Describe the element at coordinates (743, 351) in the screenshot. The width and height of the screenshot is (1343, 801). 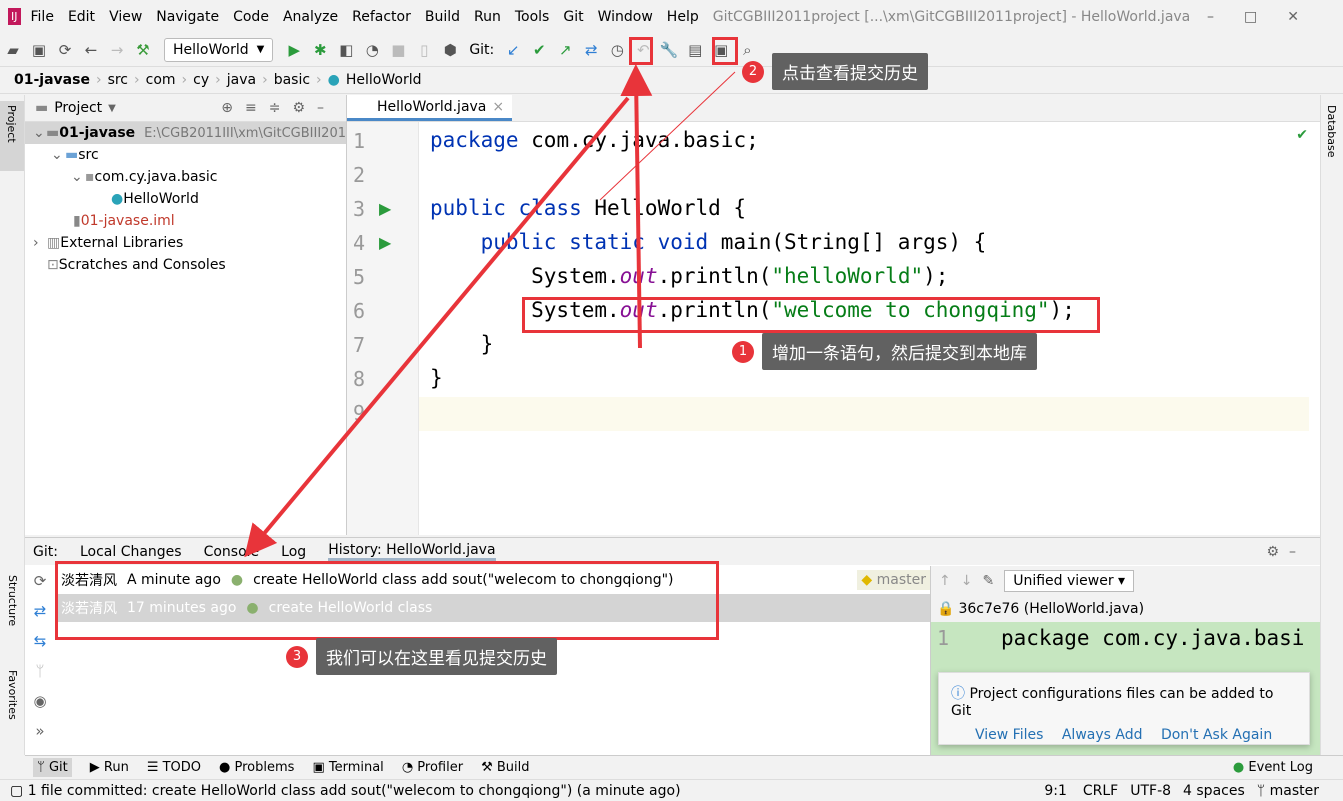
I see `annotation-number: 1` at that location.